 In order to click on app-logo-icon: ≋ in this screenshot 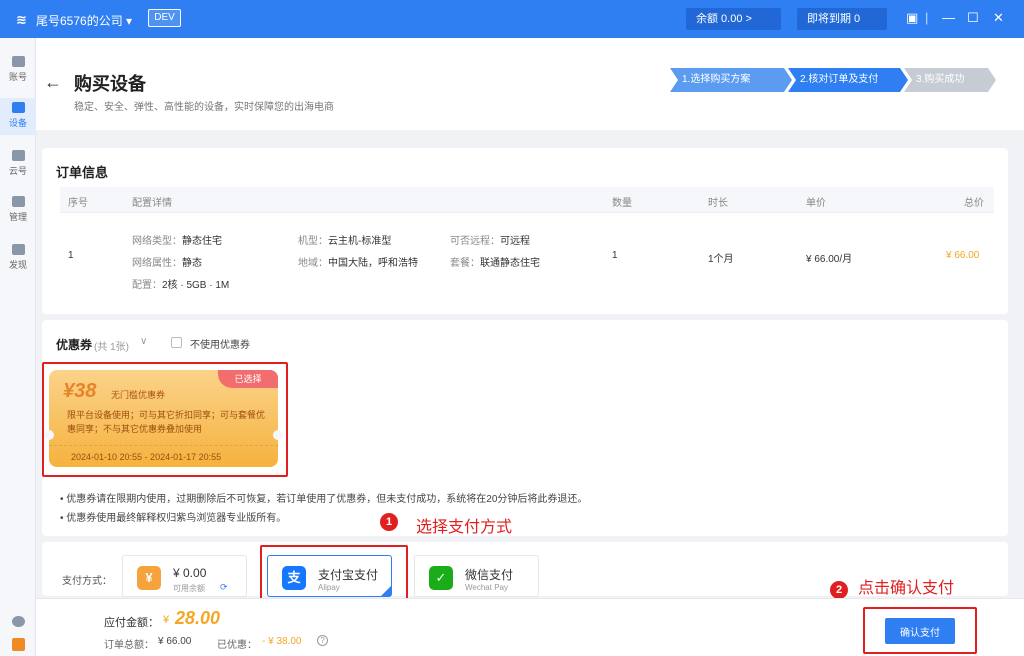, I will do `click(21, 19)`.